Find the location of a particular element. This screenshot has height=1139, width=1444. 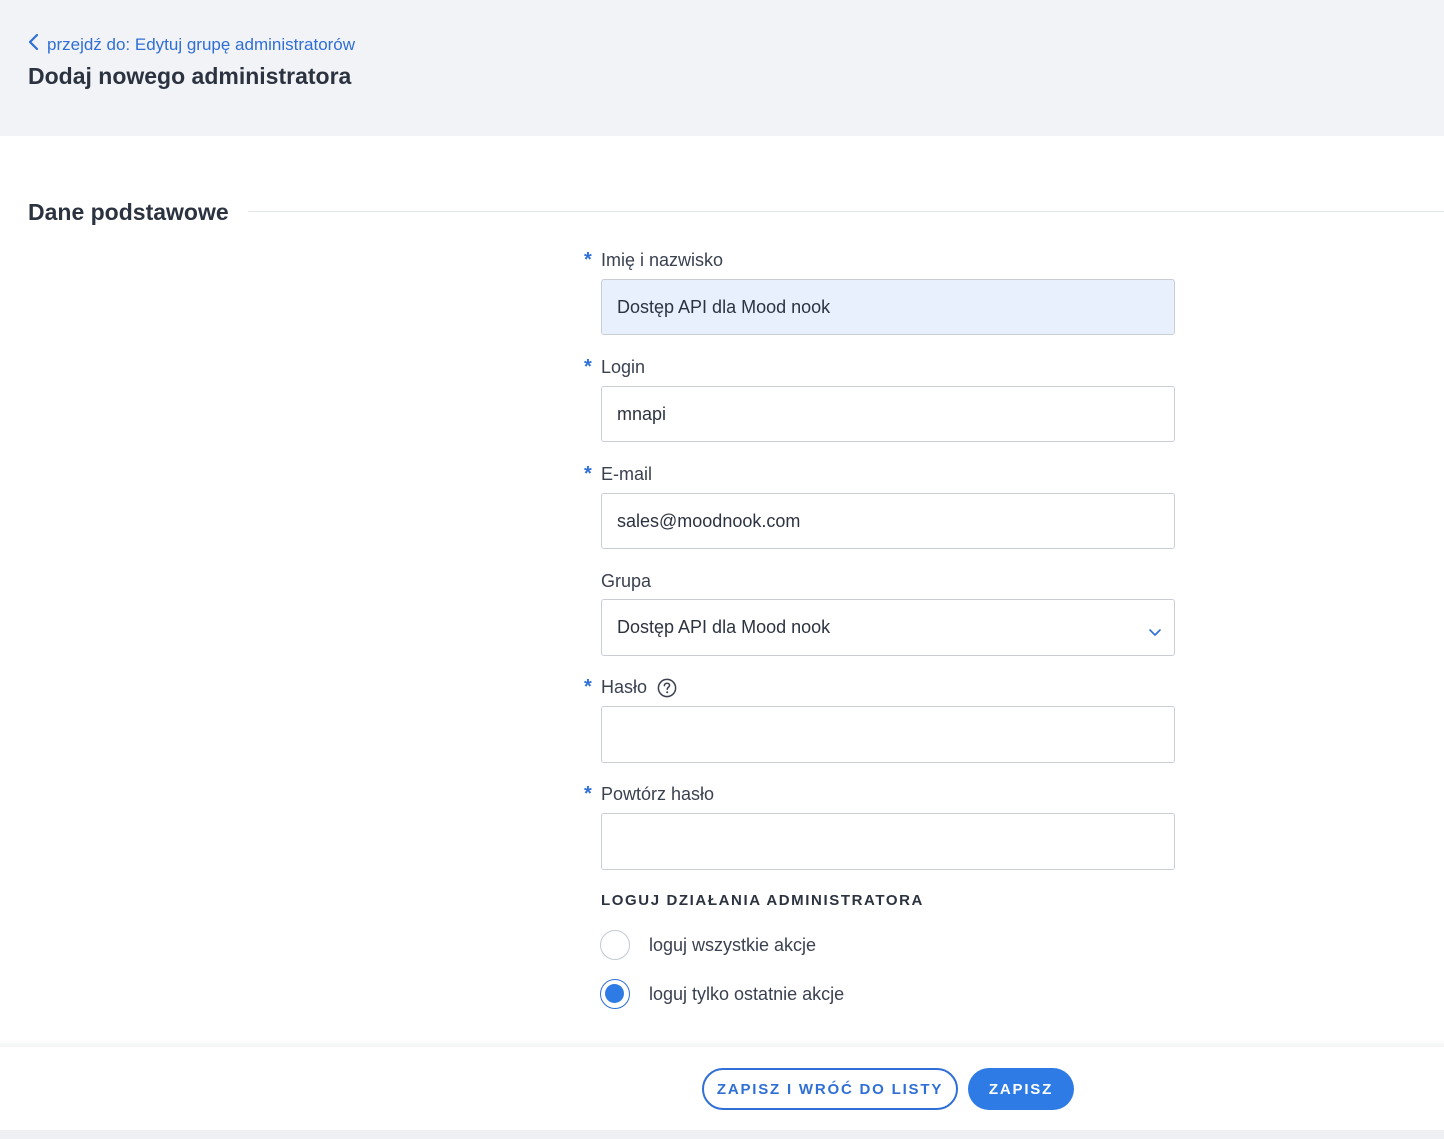

email-input: sales@moodnook.com is located at coordinates (888, 521).